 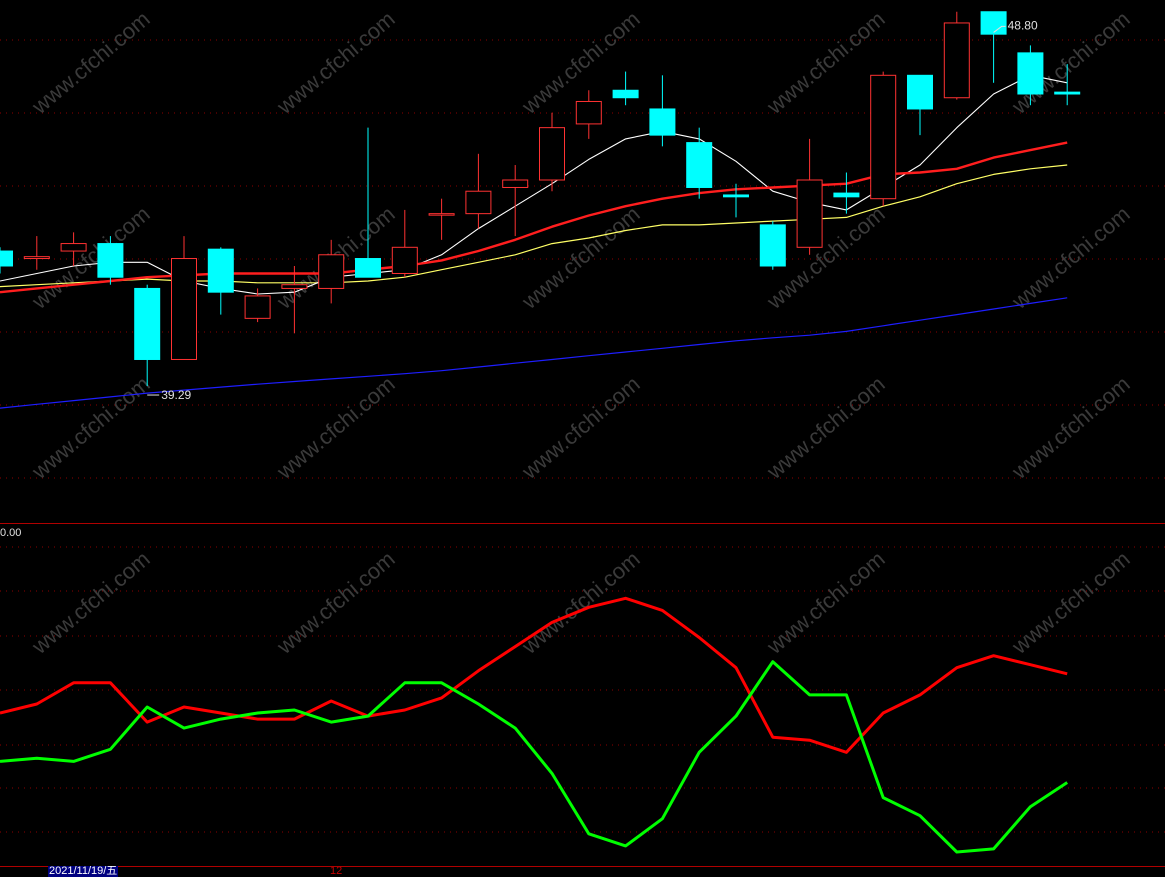 What do you see at coordinates (10, 533) in the screenshot?
I see `axis-zero-label: 0.00` at bounding box center [10, 533].